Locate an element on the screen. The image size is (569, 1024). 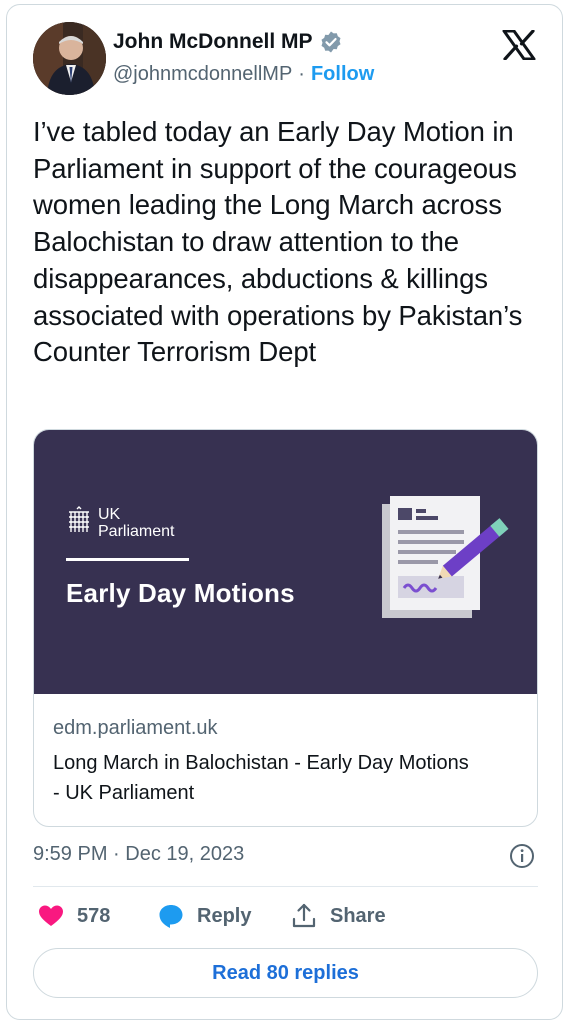
reply-label: Reply is located at coordinates (224, 915).